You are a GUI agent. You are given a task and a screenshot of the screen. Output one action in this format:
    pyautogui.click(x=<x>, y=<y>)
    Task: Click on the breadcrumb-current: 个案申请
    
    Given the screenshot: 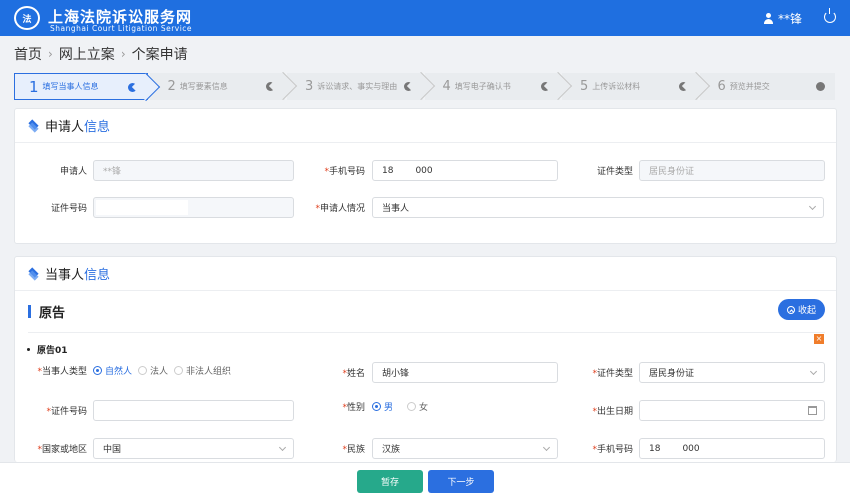 What is the action you would take?
    pyautogui.click(x=159, y=55)
    